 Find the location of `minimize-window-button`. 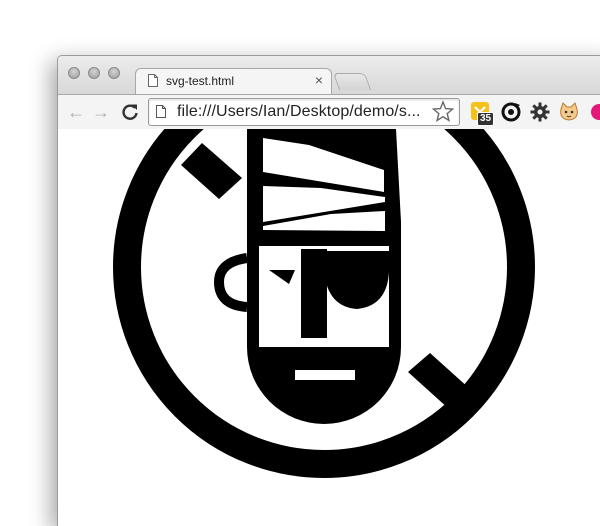

minimize-window-button is located at coordinates (94, 73).